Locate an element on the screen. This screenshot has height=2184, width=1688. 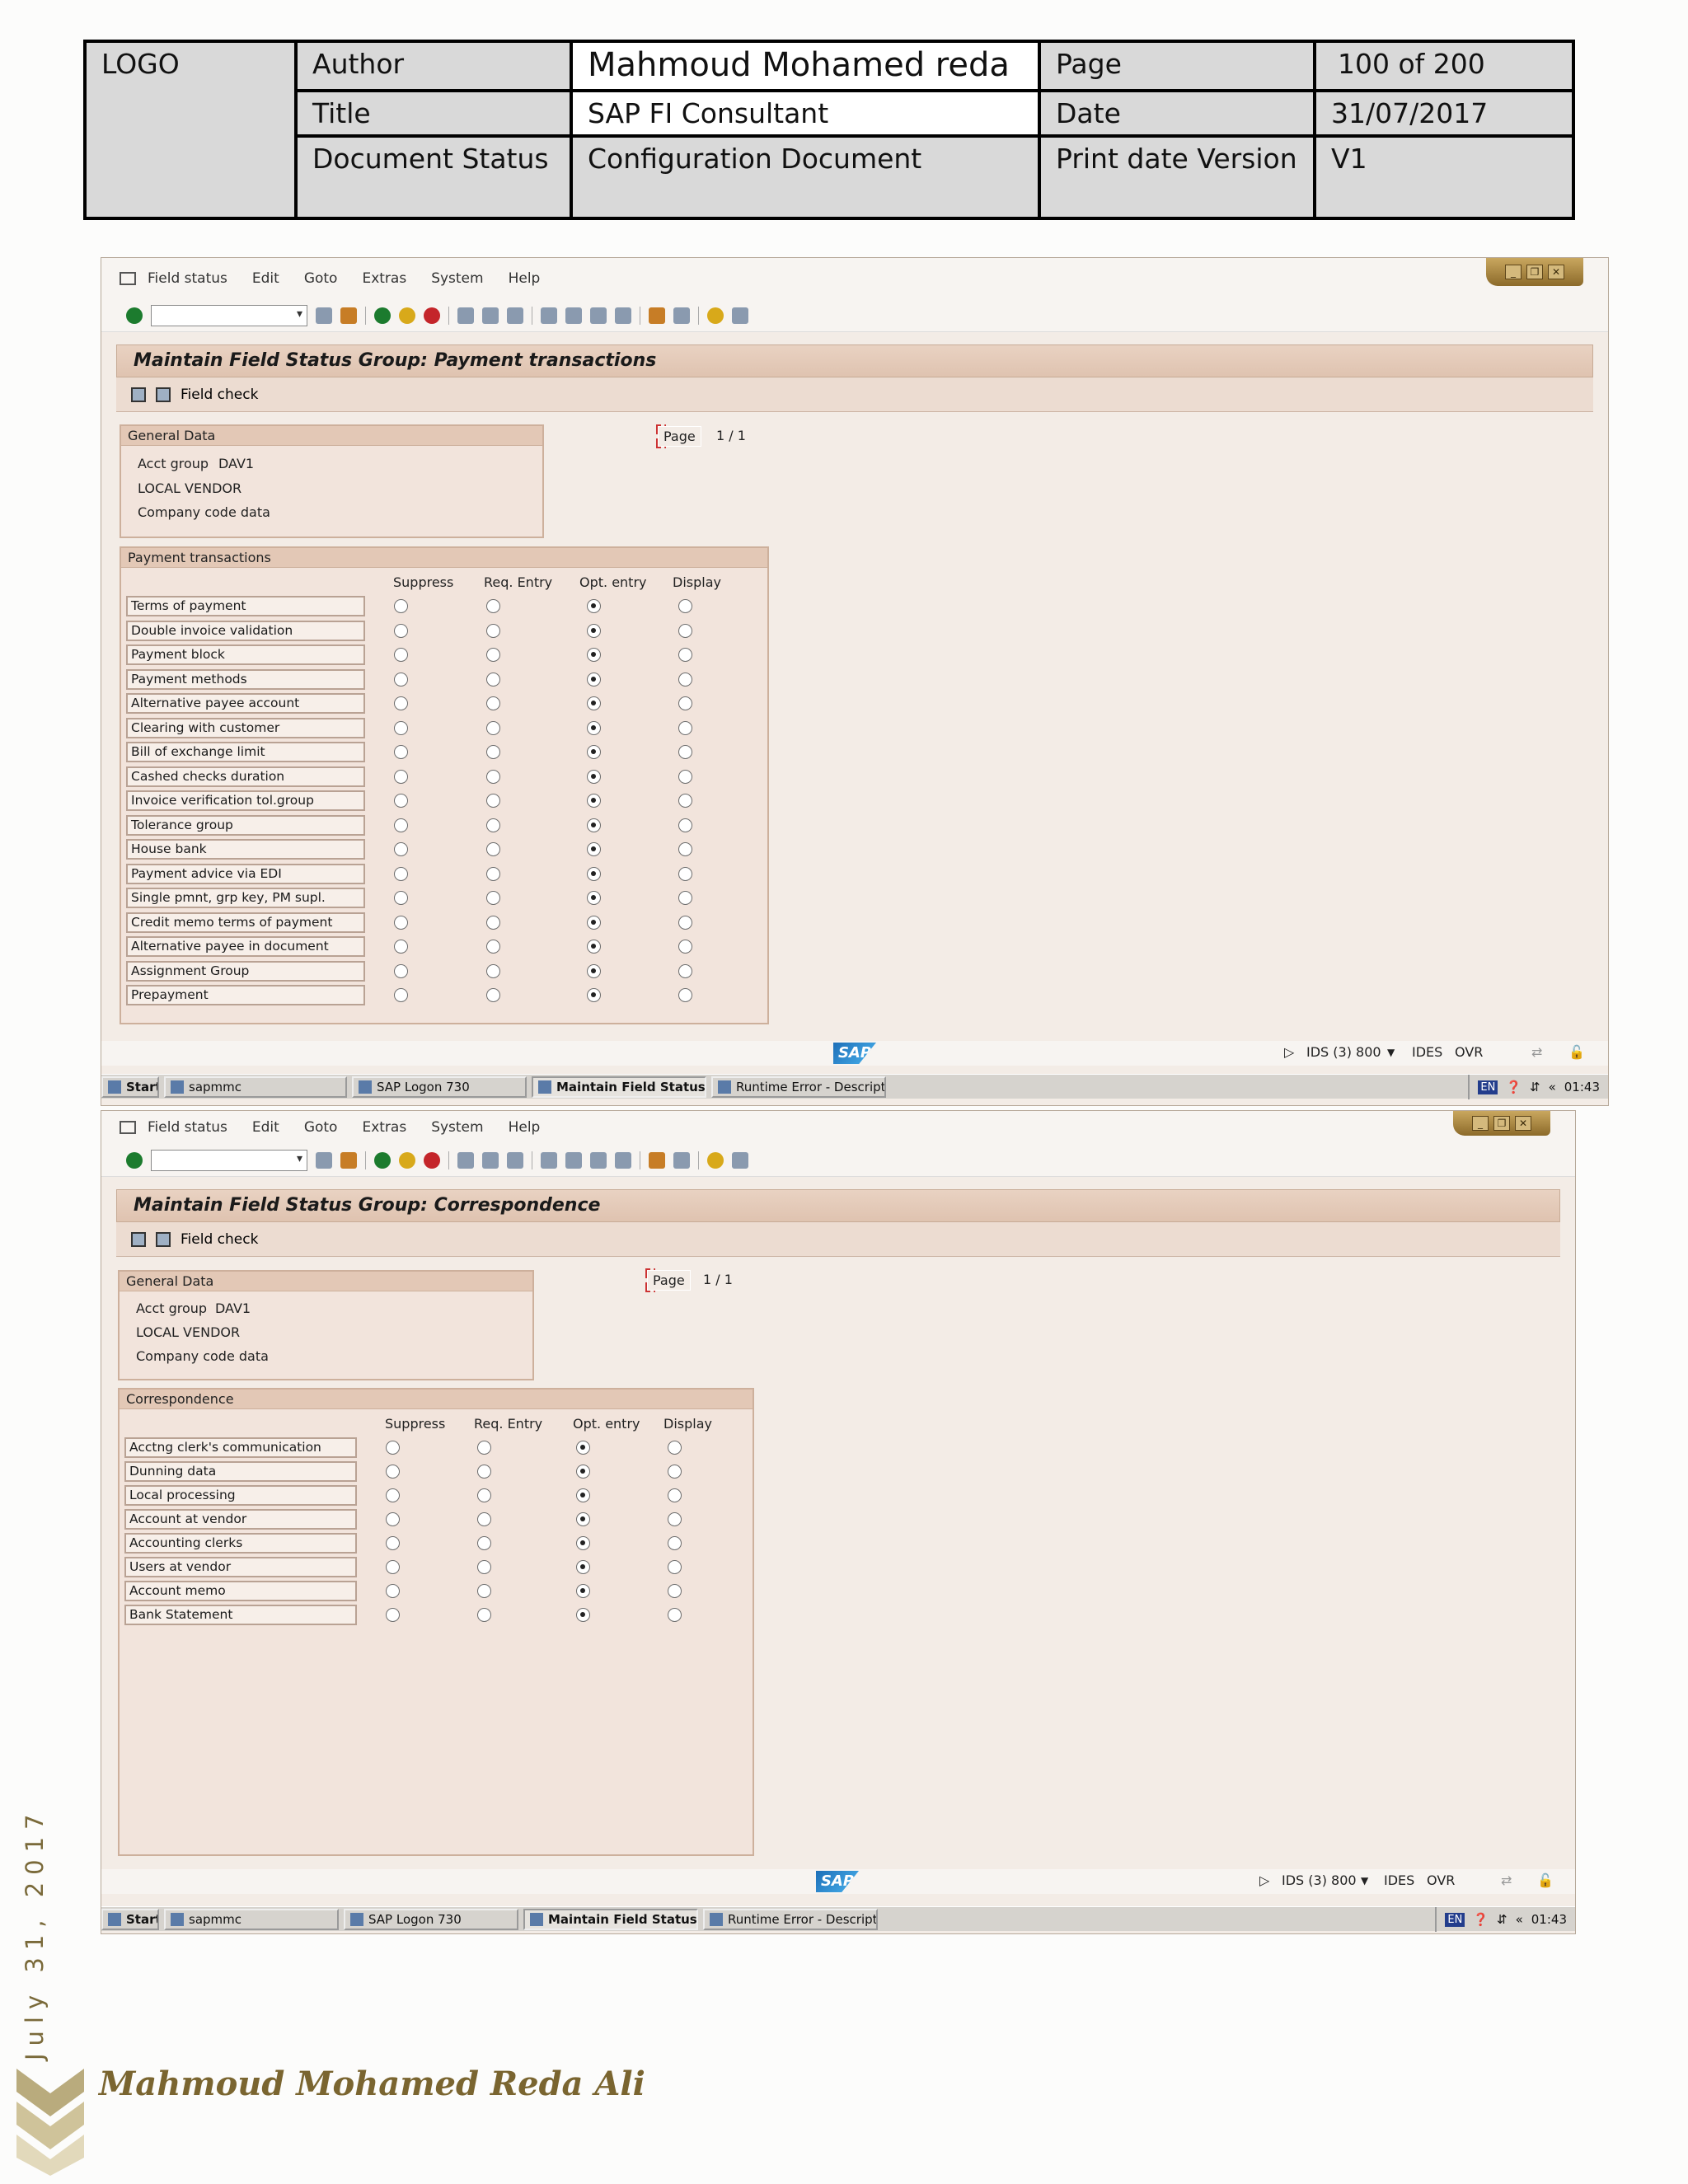
taskbar-item-sap-logon: SAP Logon 730 is located at coordinates (439, 1087).